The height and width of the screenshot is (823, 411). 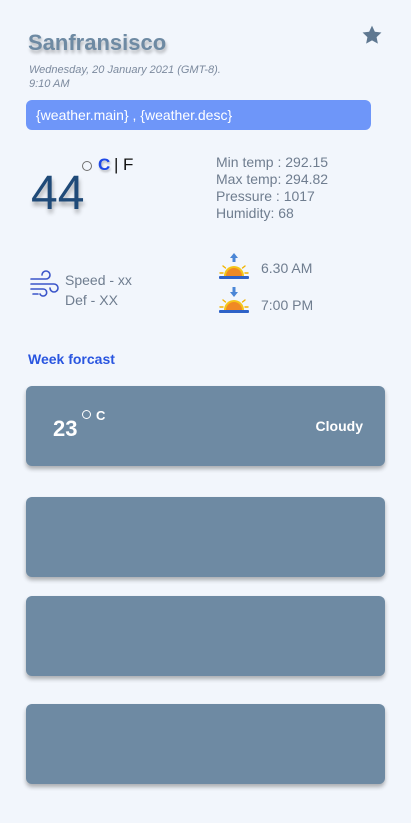 I want to click on wind-speed: Speed - xx, so click(x=98, y=280).